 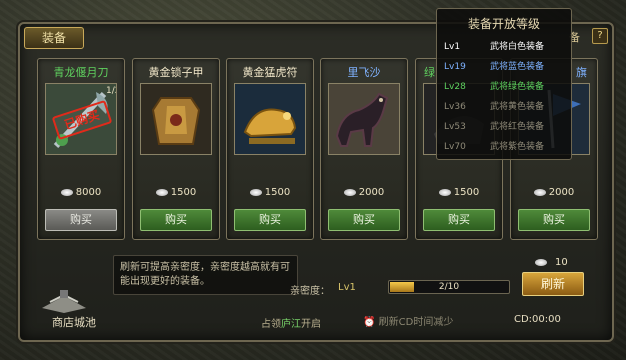 I want to click on refresh-button: 刷新, so click(x=553, y=284).